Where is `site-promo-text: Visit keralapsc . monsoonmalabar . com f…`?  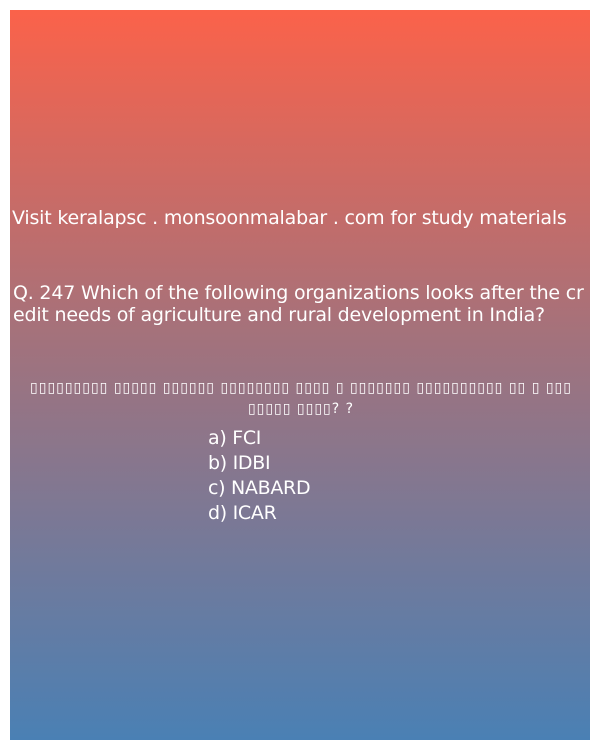
site-promo-text: Visit keralapsc . monsoonmalabar . com f… is located at coordinates (289, 218).